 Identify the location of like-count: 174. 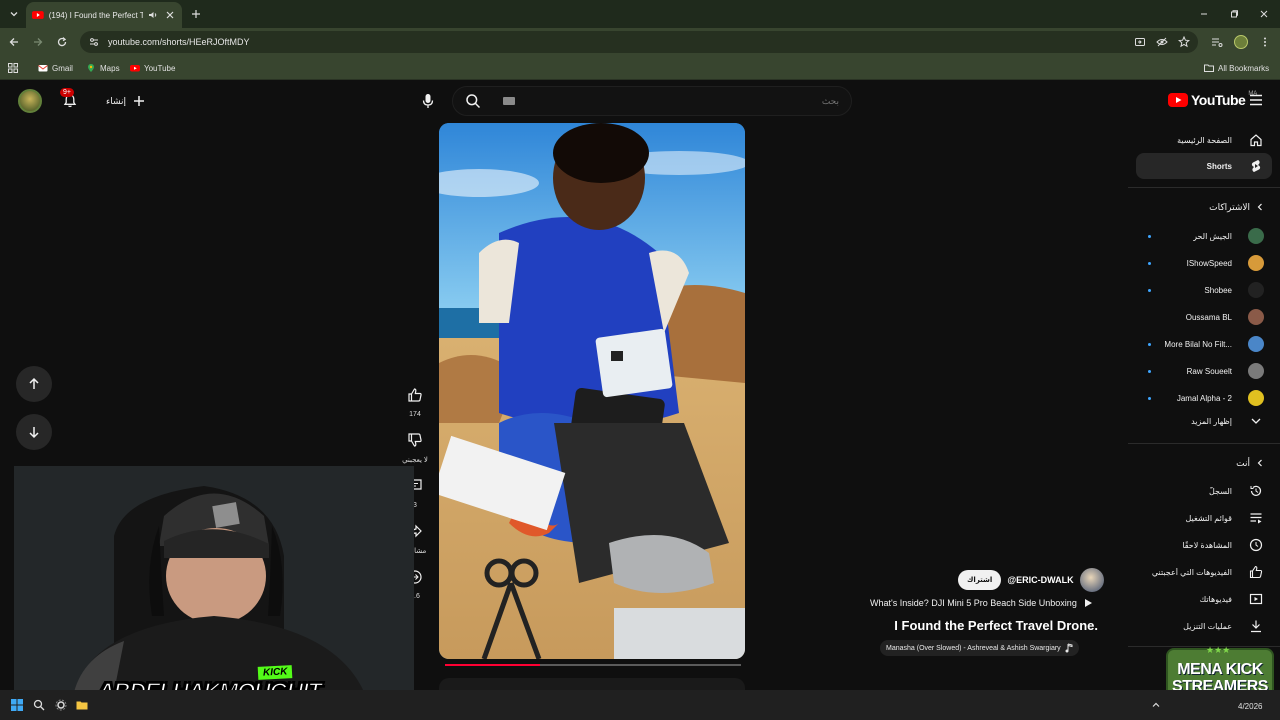
(415, 414).